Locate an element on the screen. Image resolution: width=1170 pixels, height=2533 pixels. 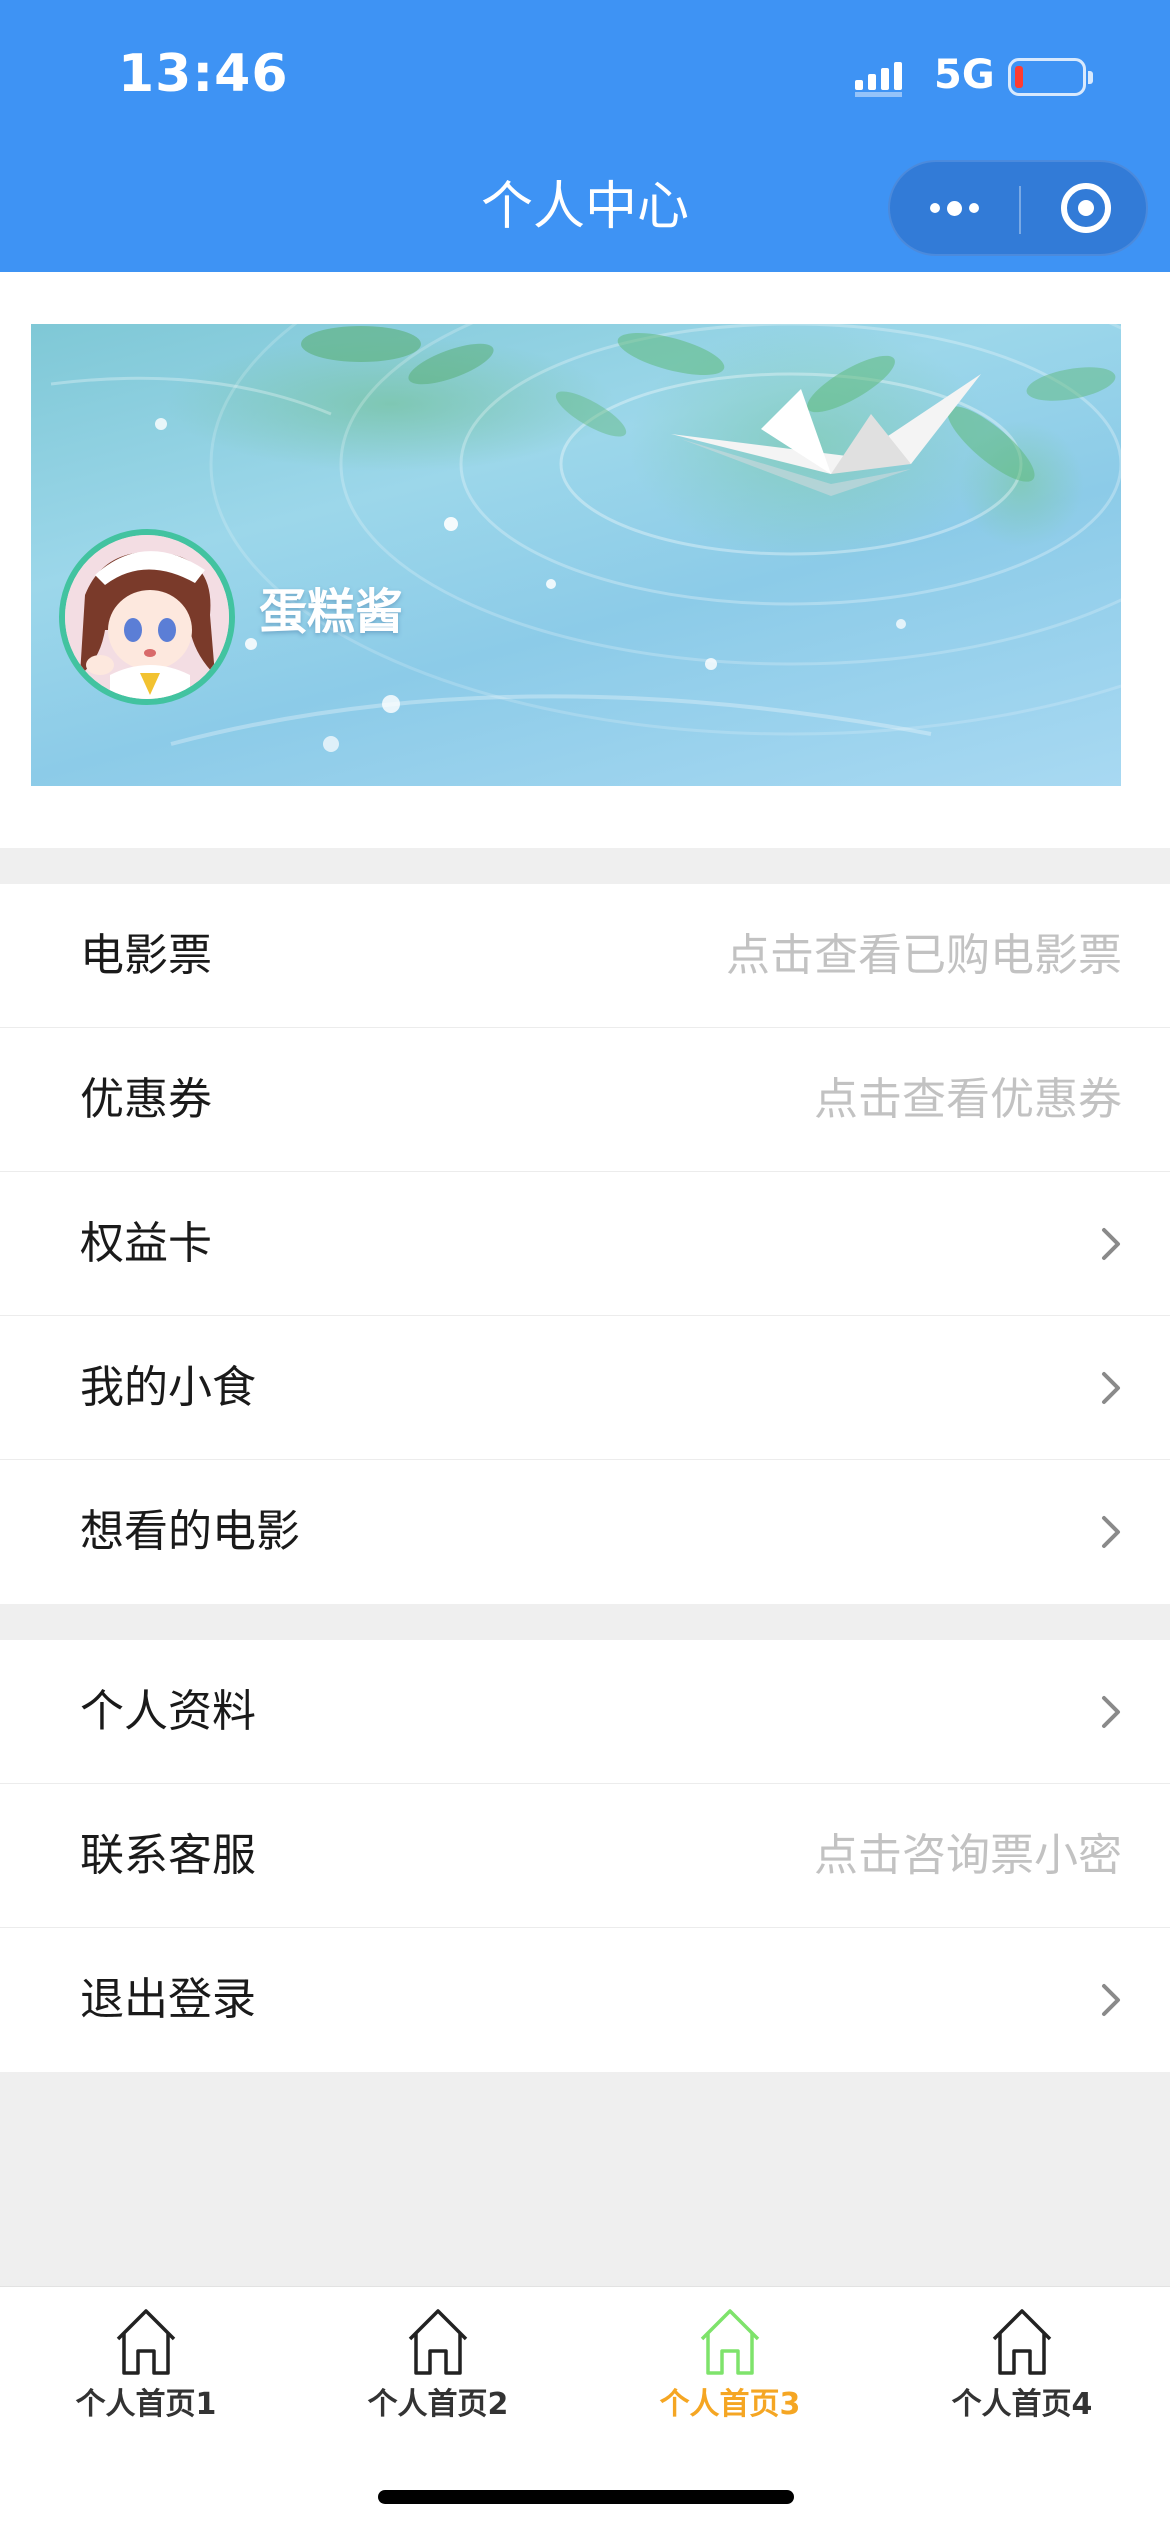
signal-icon is located at coordinates (878, 79).